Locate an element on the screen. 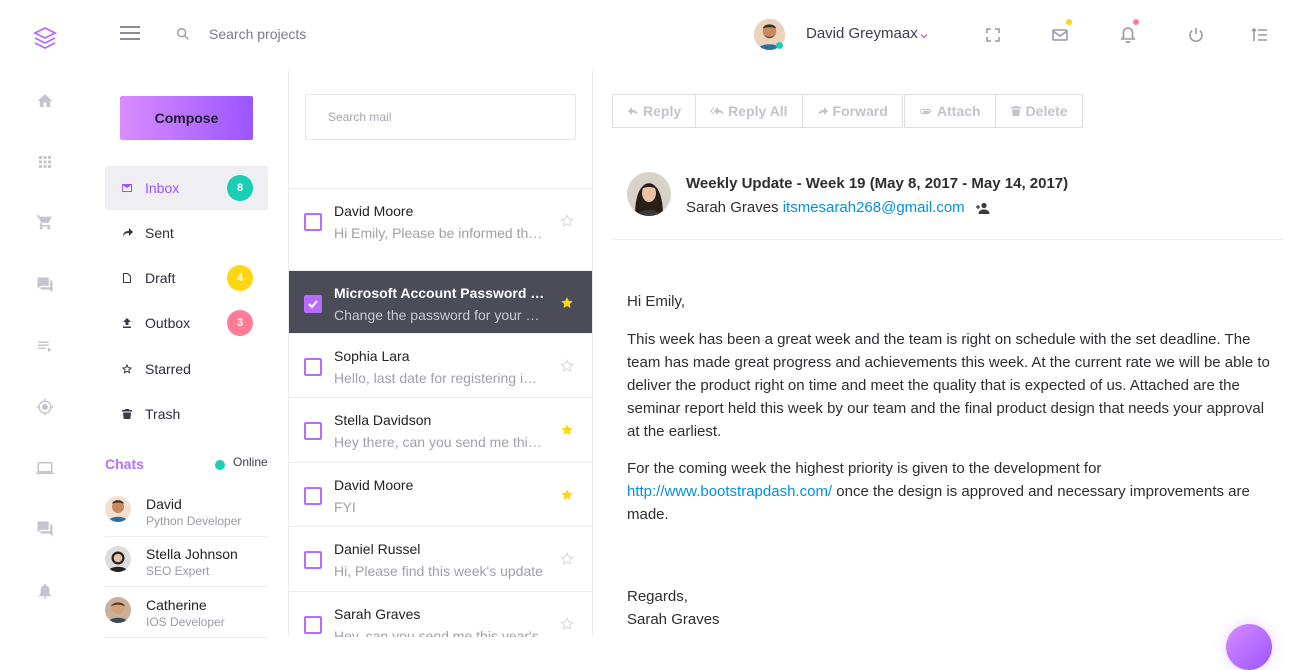 The width and height of the screenshot is (1299, 670). contact-name: Stella Johnson is located at coordinates (192, 554).